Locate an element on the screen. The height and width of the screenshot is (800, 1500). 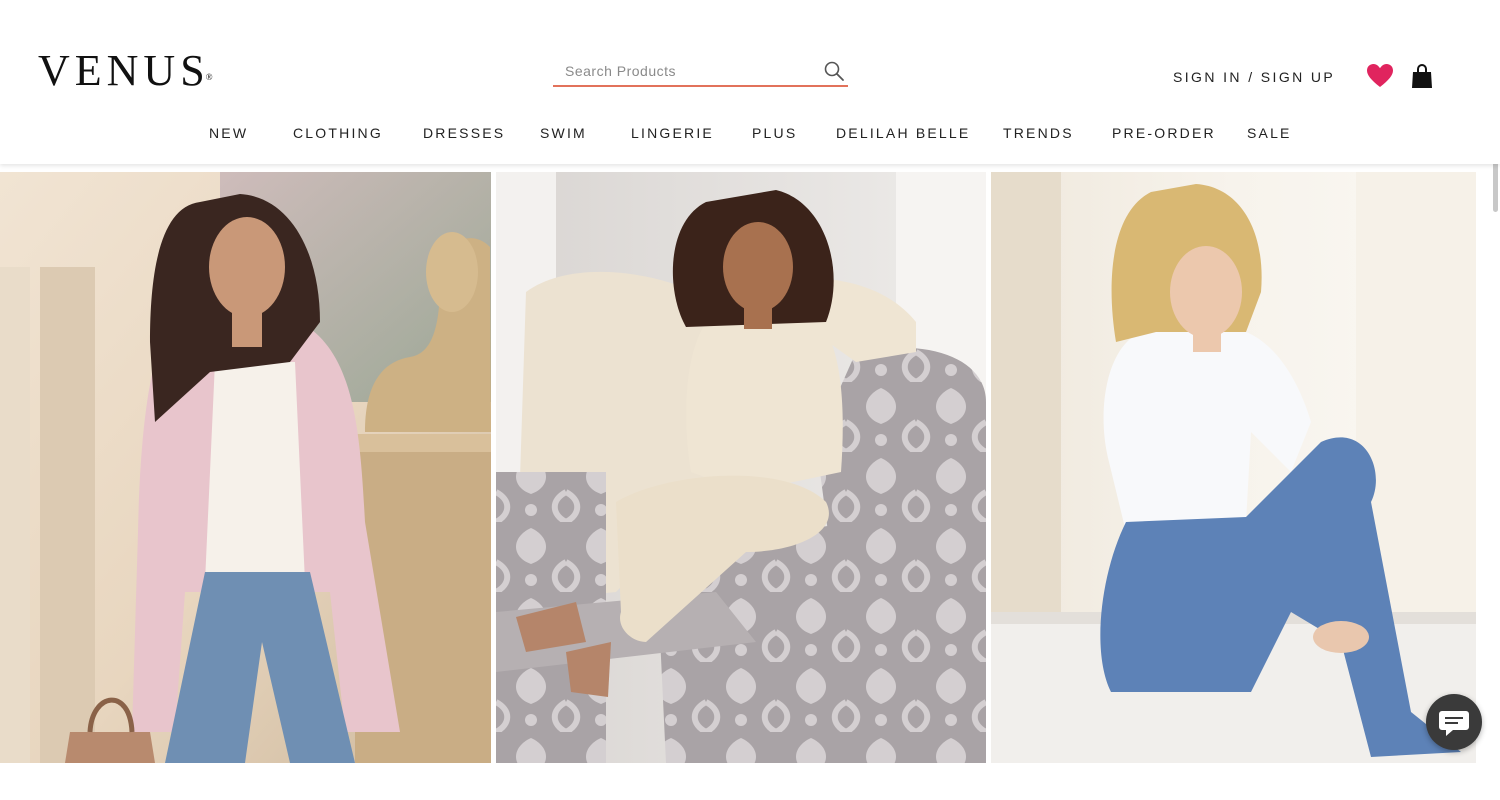
logo-text: VENUS is located at coordinates (124, 70).